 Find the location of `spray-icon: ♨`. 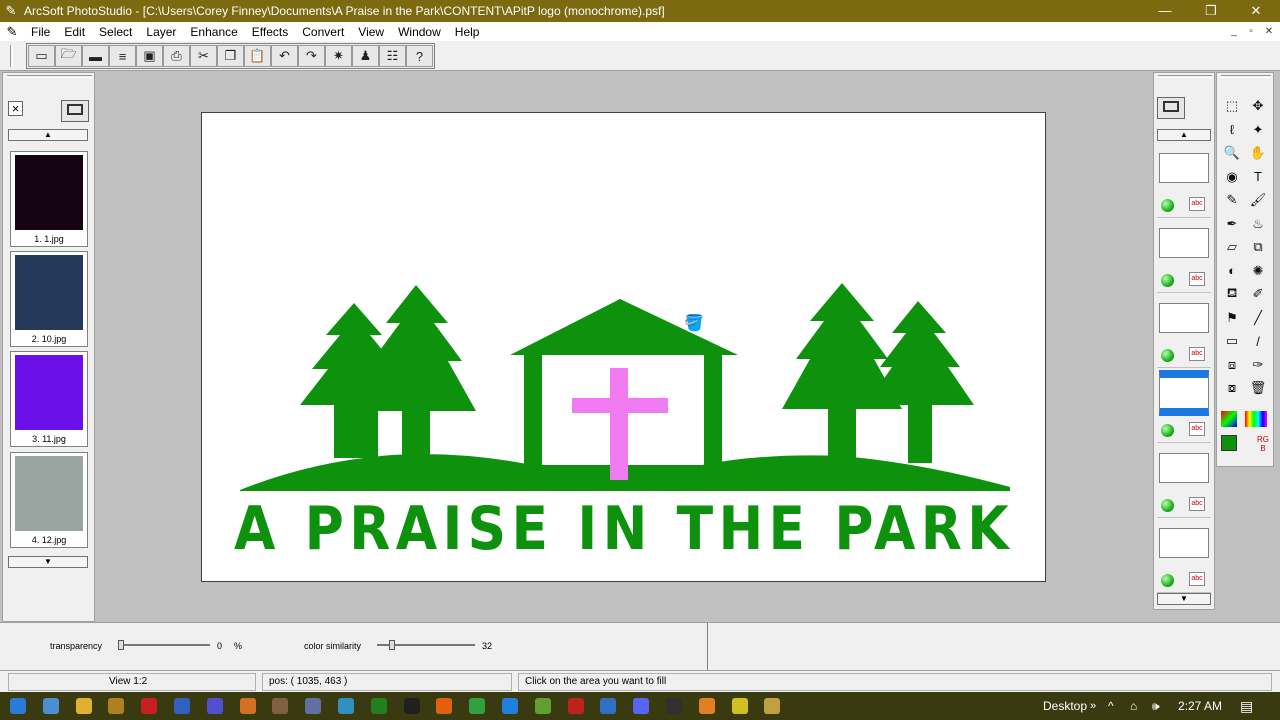

spray-icon: ♨ is located at coordinates (1258, 224).